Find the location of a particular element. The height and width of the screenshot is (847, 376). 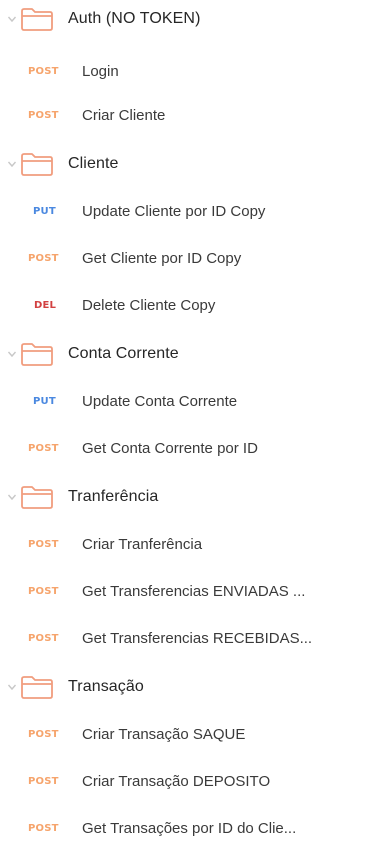

folder-label: Auth (NO TOKEN) is located at coordinates (134, 18).